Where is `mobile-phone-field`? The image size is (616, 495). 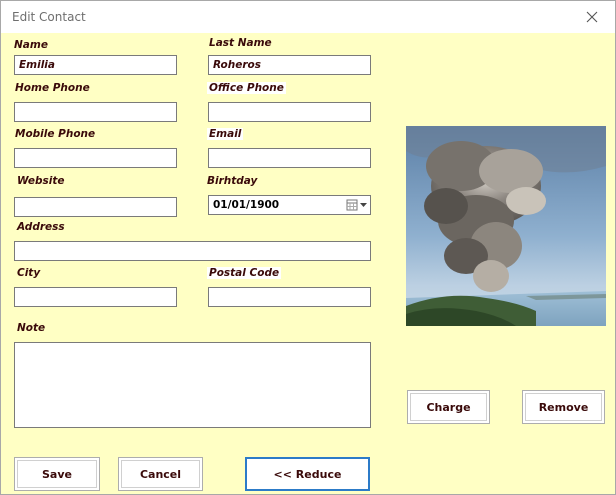 mobile-phone-field is located at coordinates (95, 158).